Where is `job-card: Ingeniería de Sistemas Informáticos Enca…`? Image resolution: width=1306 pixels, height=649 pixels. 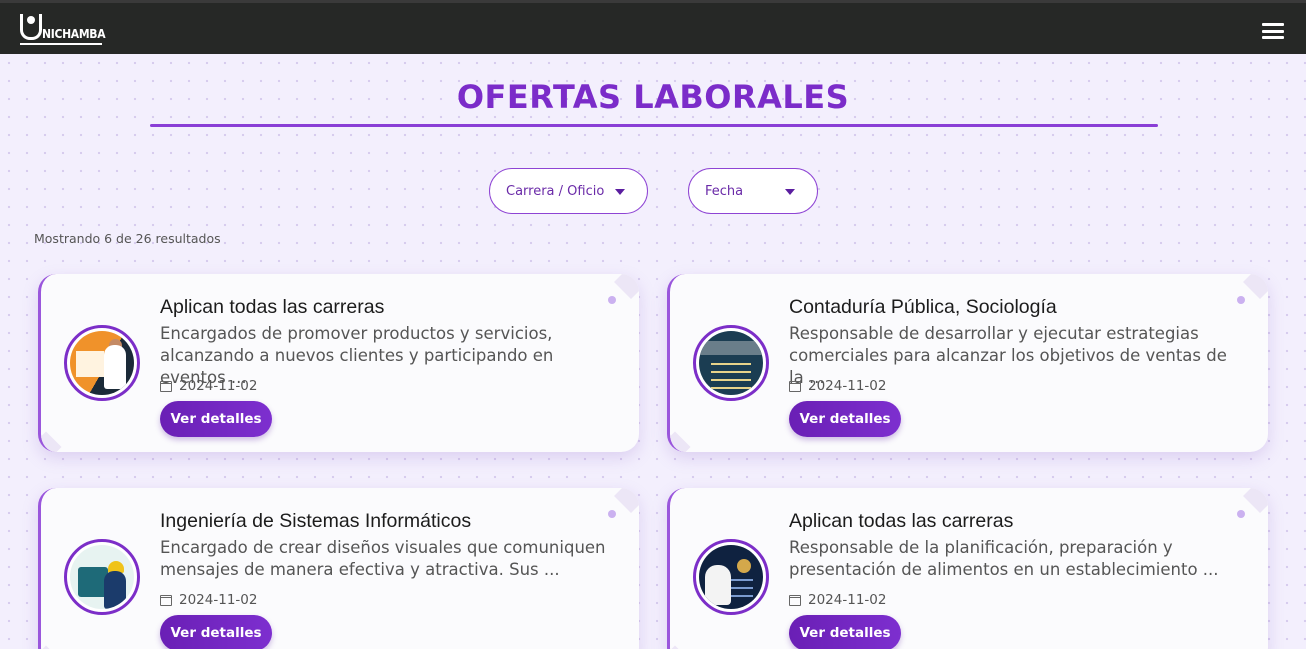 job-card: Ingeniería de Sistemas Informáticos Enca… is located at coordinates (338, 568).